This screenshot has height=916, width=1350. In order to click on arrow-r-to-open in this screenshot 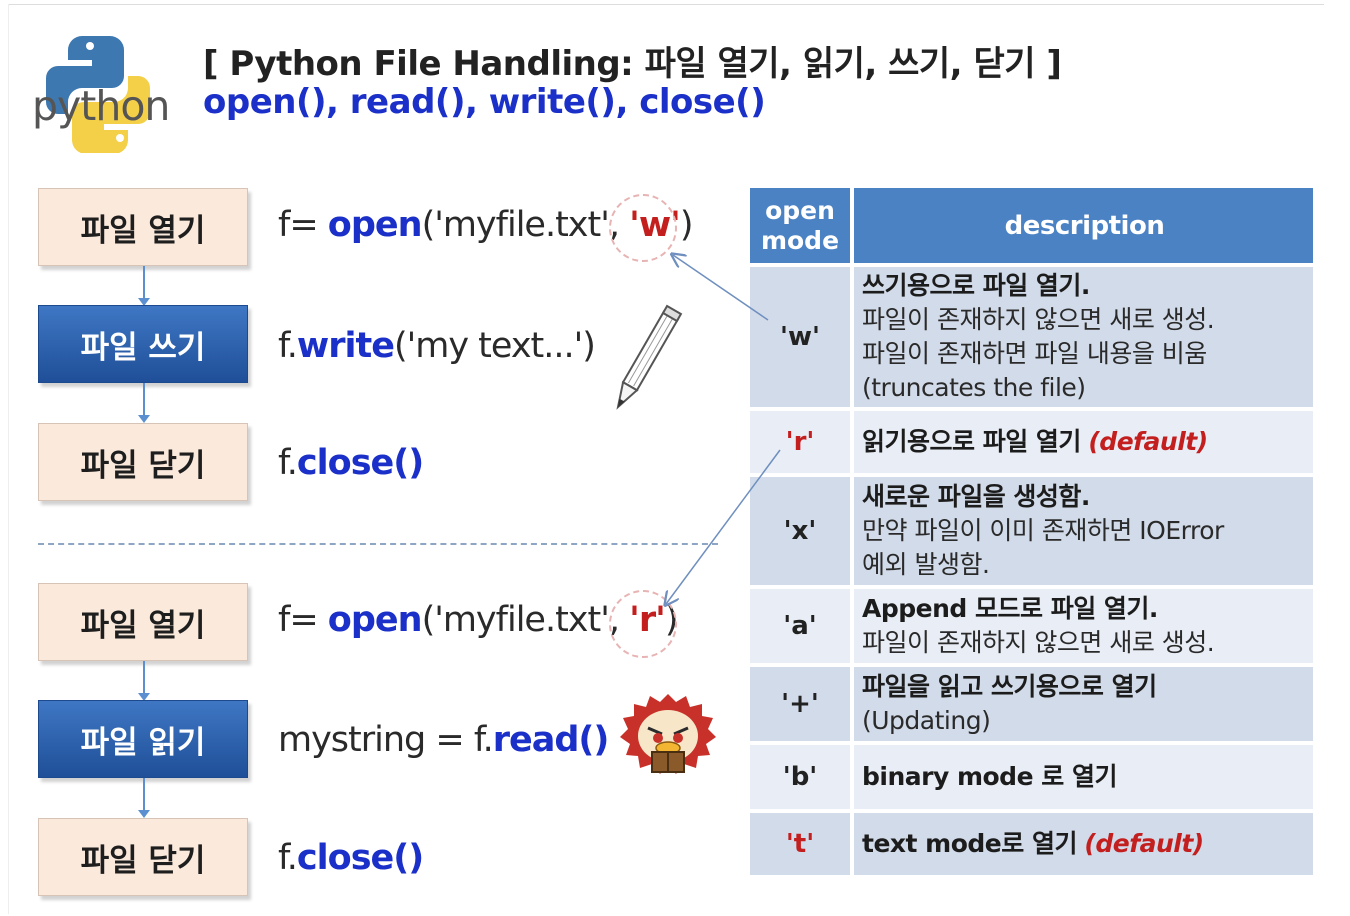, I will do `click(723, 526)`.